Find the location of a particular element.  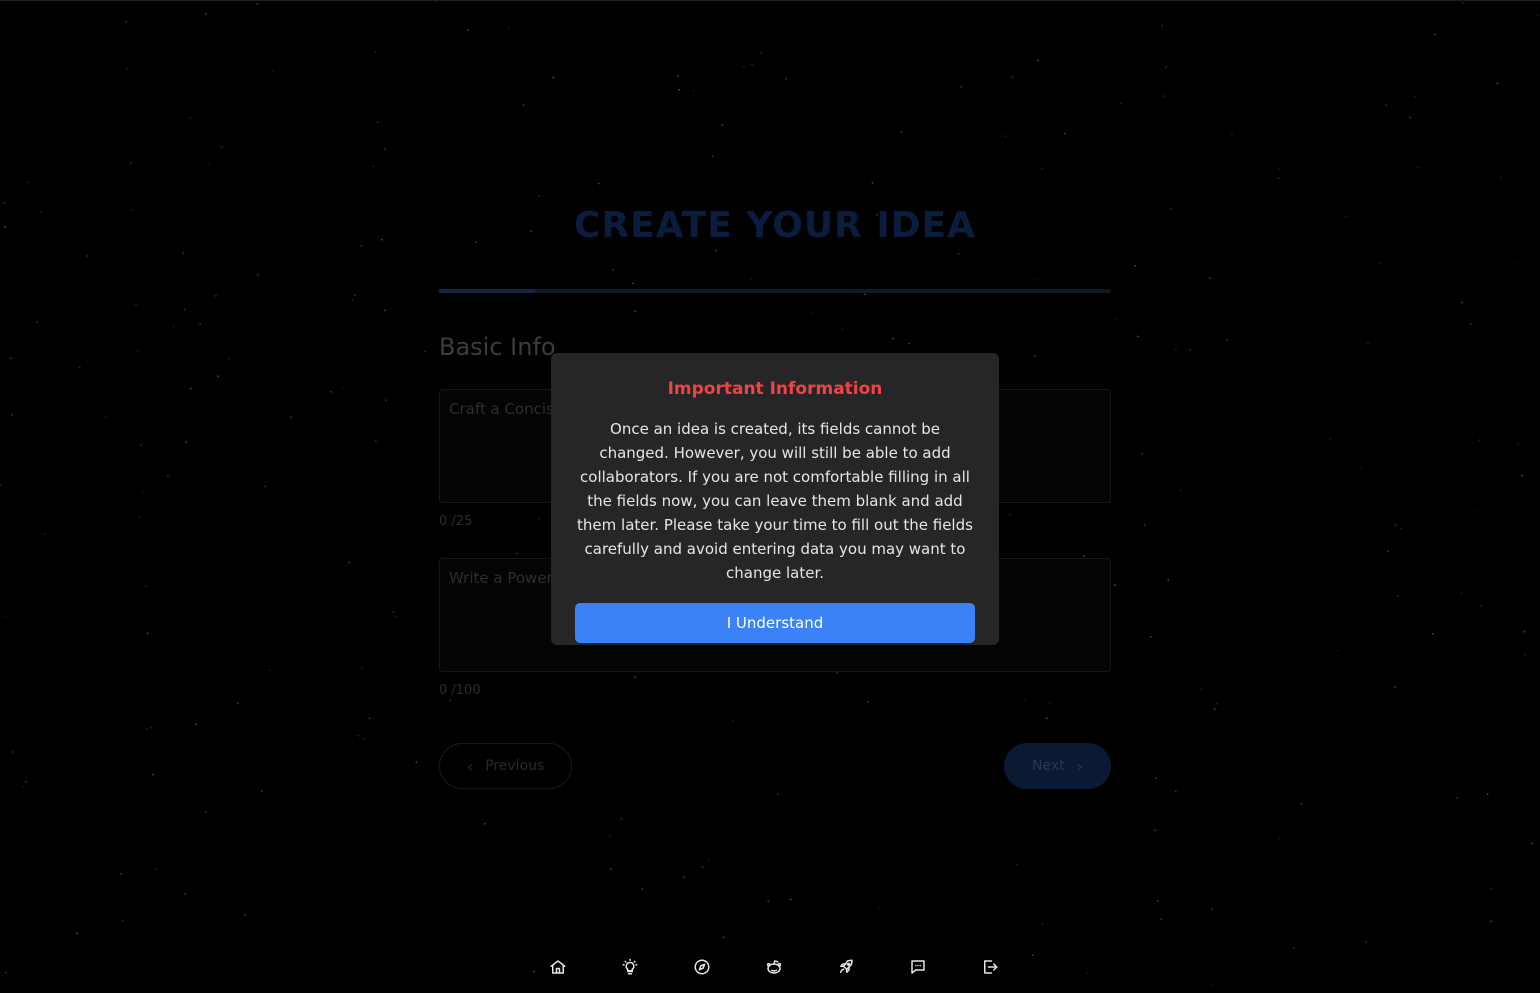

nav-reddit is located at coordinates (774, 967).